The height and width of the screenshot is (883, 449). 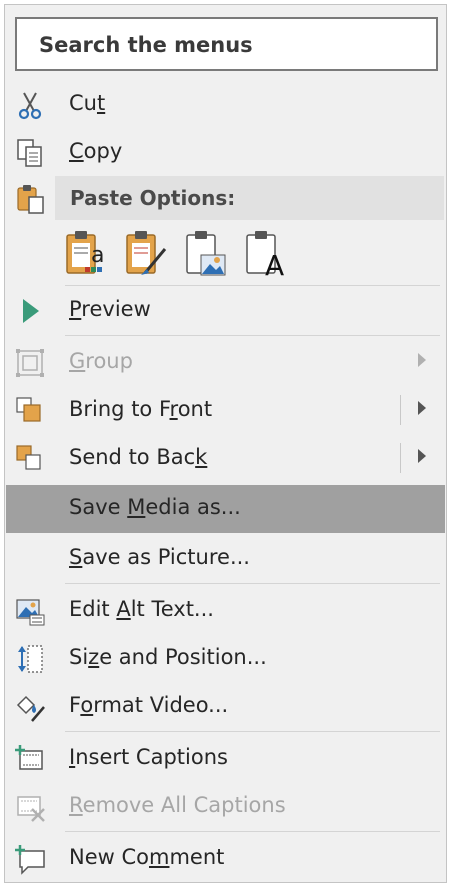 I want to click on size-position-icon, so click(x=30, y=659).